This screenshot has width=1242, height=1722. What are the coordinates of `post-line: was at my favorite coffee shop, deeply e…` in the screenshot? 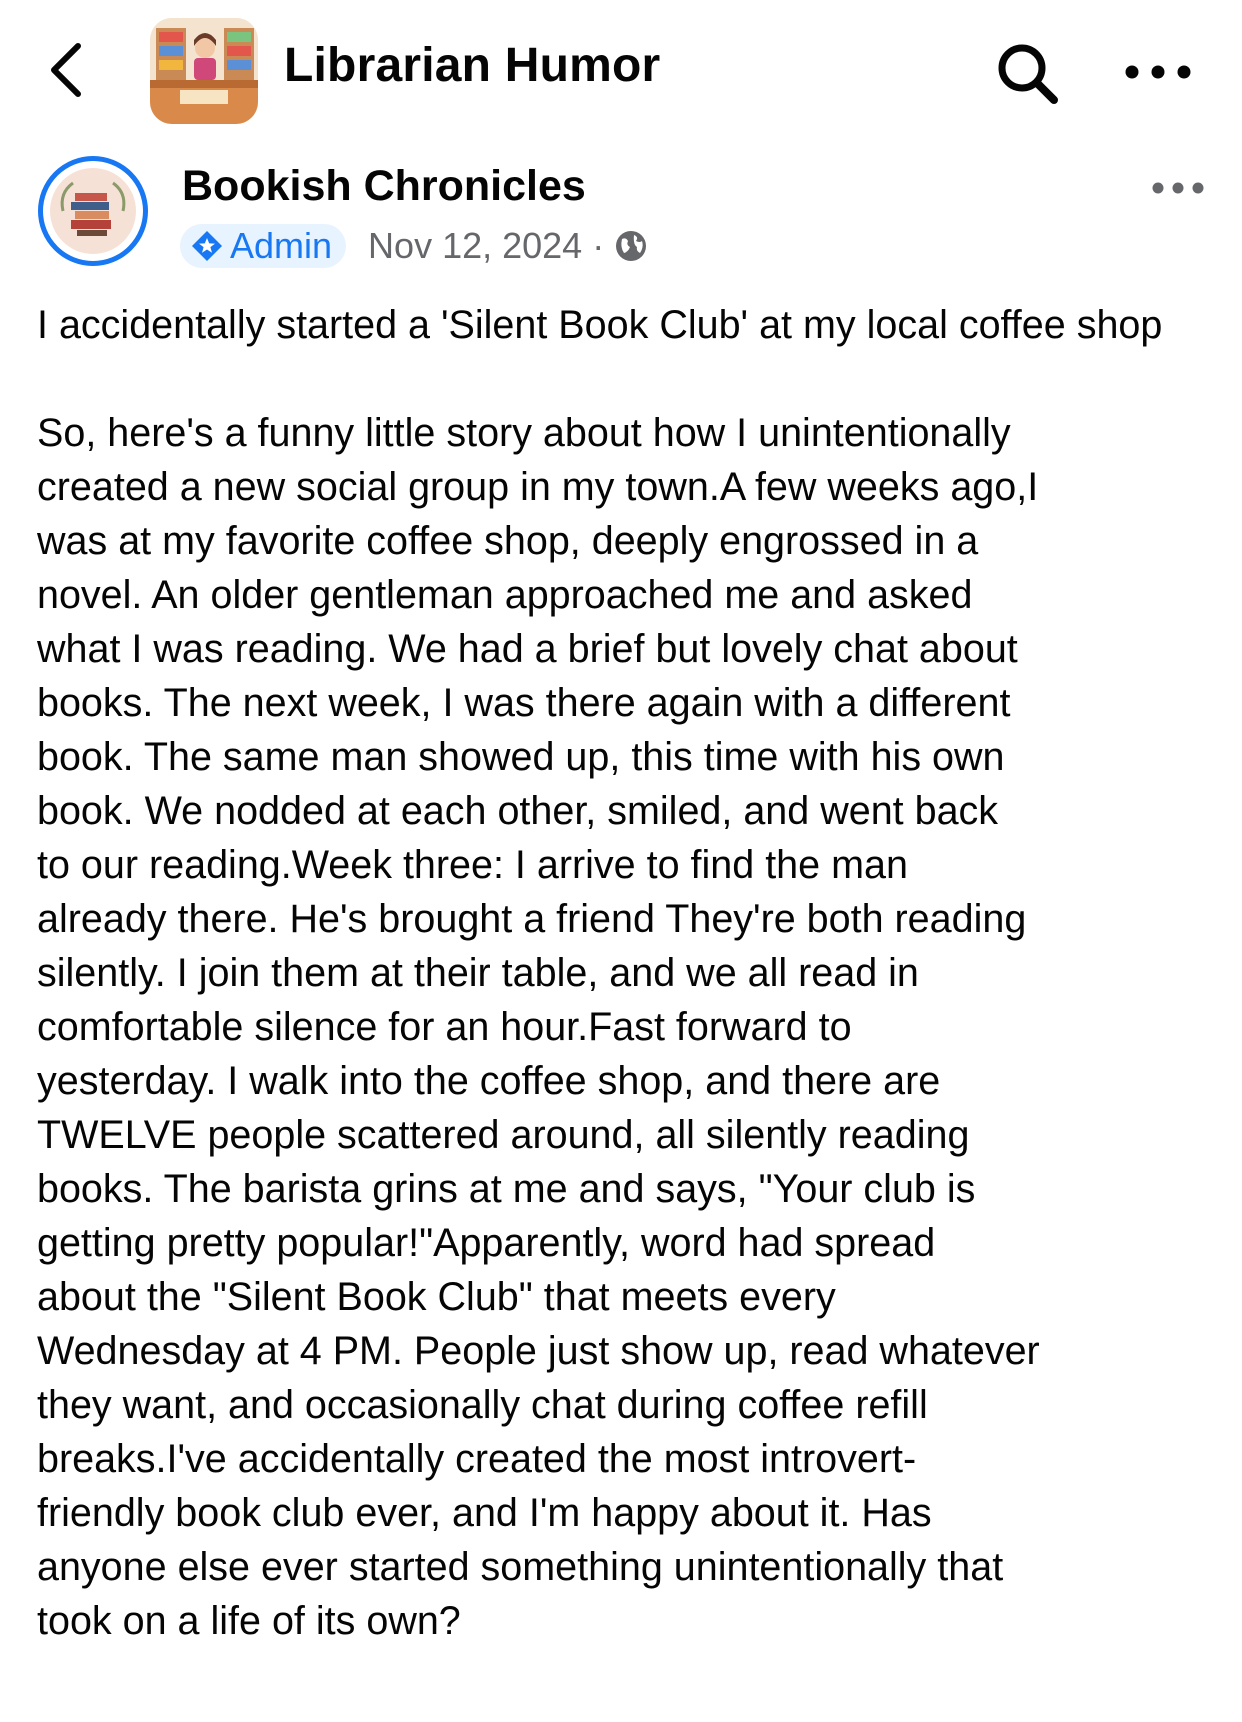 It's located at (508, 541).